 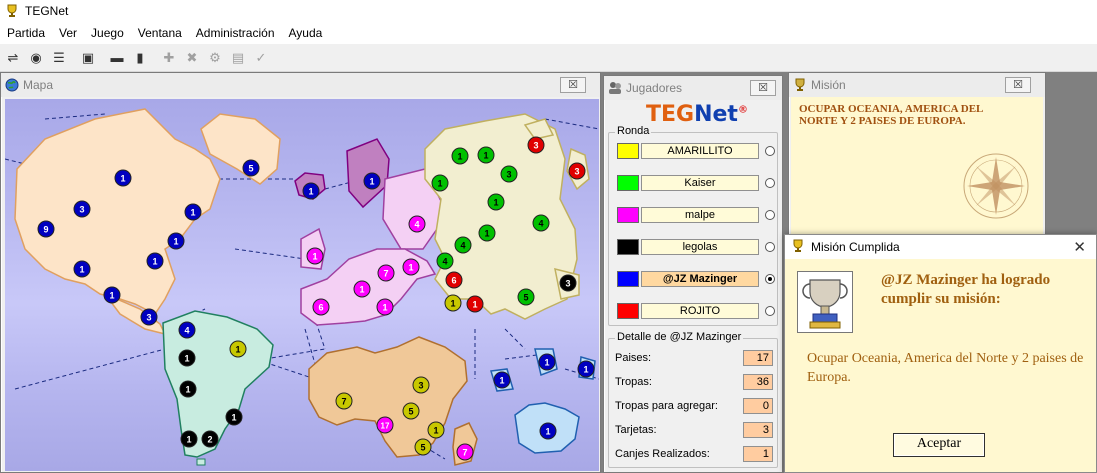 I want to click on detail-row: Paises: 17, so click(x=694, y=358).